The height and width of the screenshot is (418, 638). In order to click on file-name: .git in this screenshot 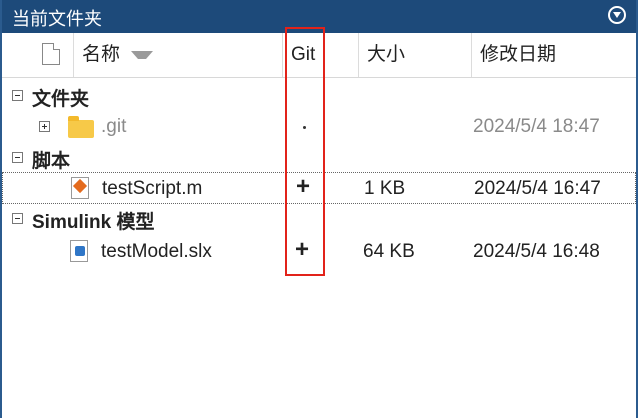, I will do `click(114, 126)`.